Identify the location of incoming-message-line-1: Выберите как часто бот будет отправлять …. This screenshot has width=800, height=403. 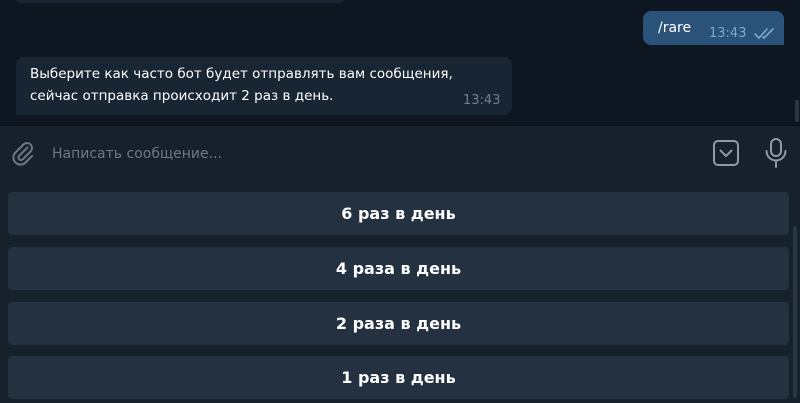
(241, 74).